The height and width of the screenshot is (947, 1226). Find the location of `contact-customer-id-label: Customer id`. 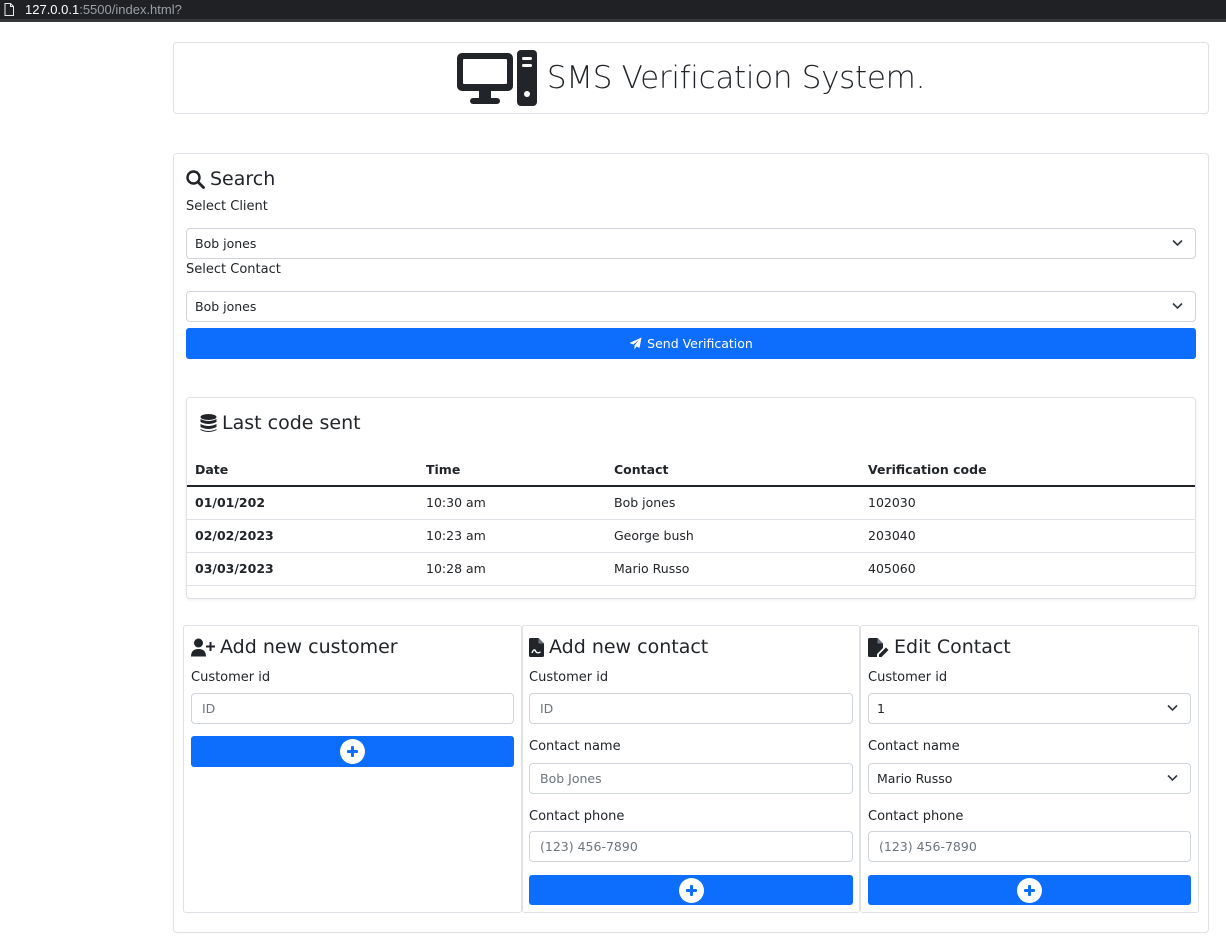

contact-customer-id-label: Customer id is located at coordinates (569, 677).